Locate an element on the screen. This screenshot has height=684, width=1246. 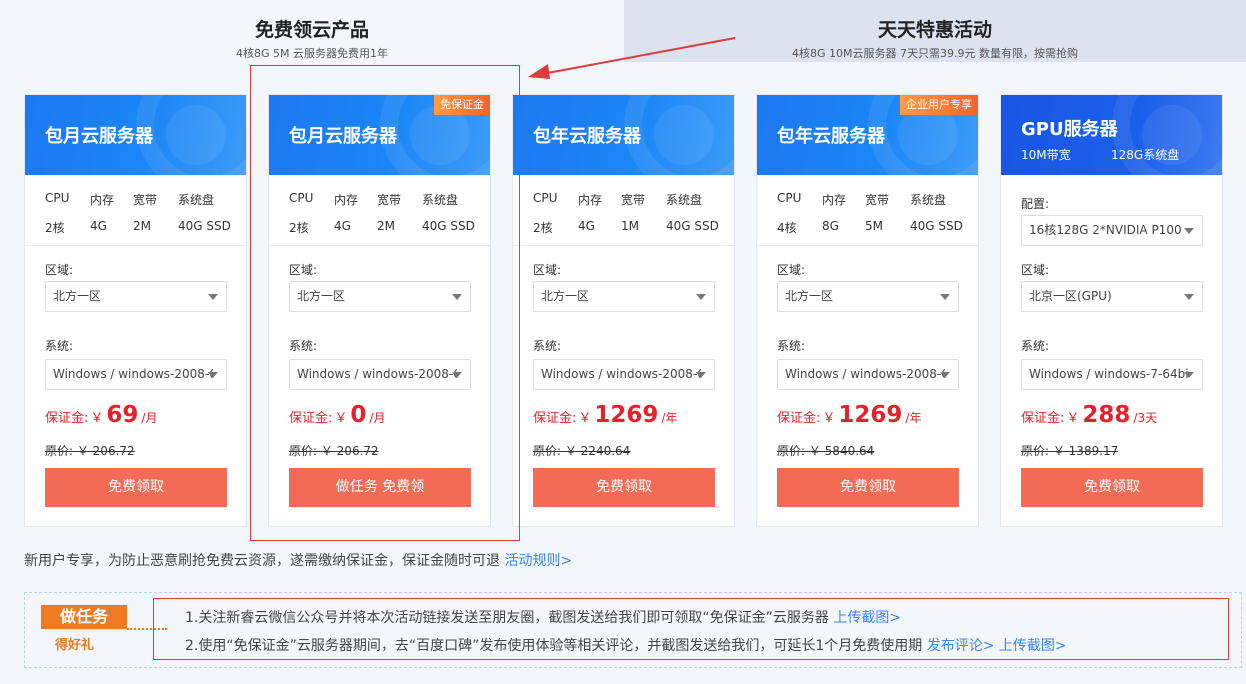
price-unit: /3天 is located at coordinates (1145, 418).